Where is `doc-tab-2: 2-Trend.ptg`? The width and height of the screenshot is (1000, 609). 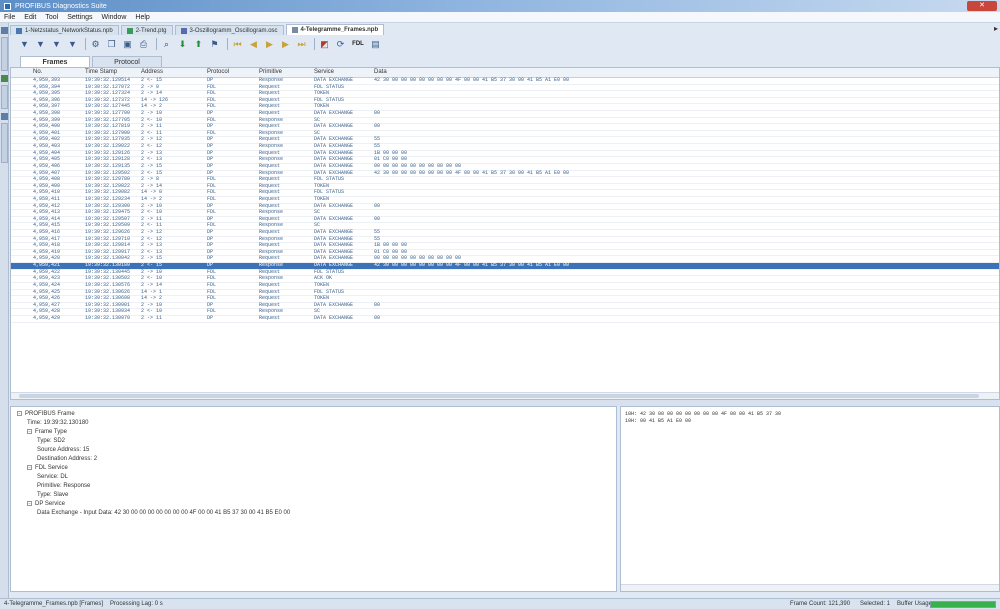
doc-tab-2: 2-Trend.ptg is located at coordinates (146, 30).